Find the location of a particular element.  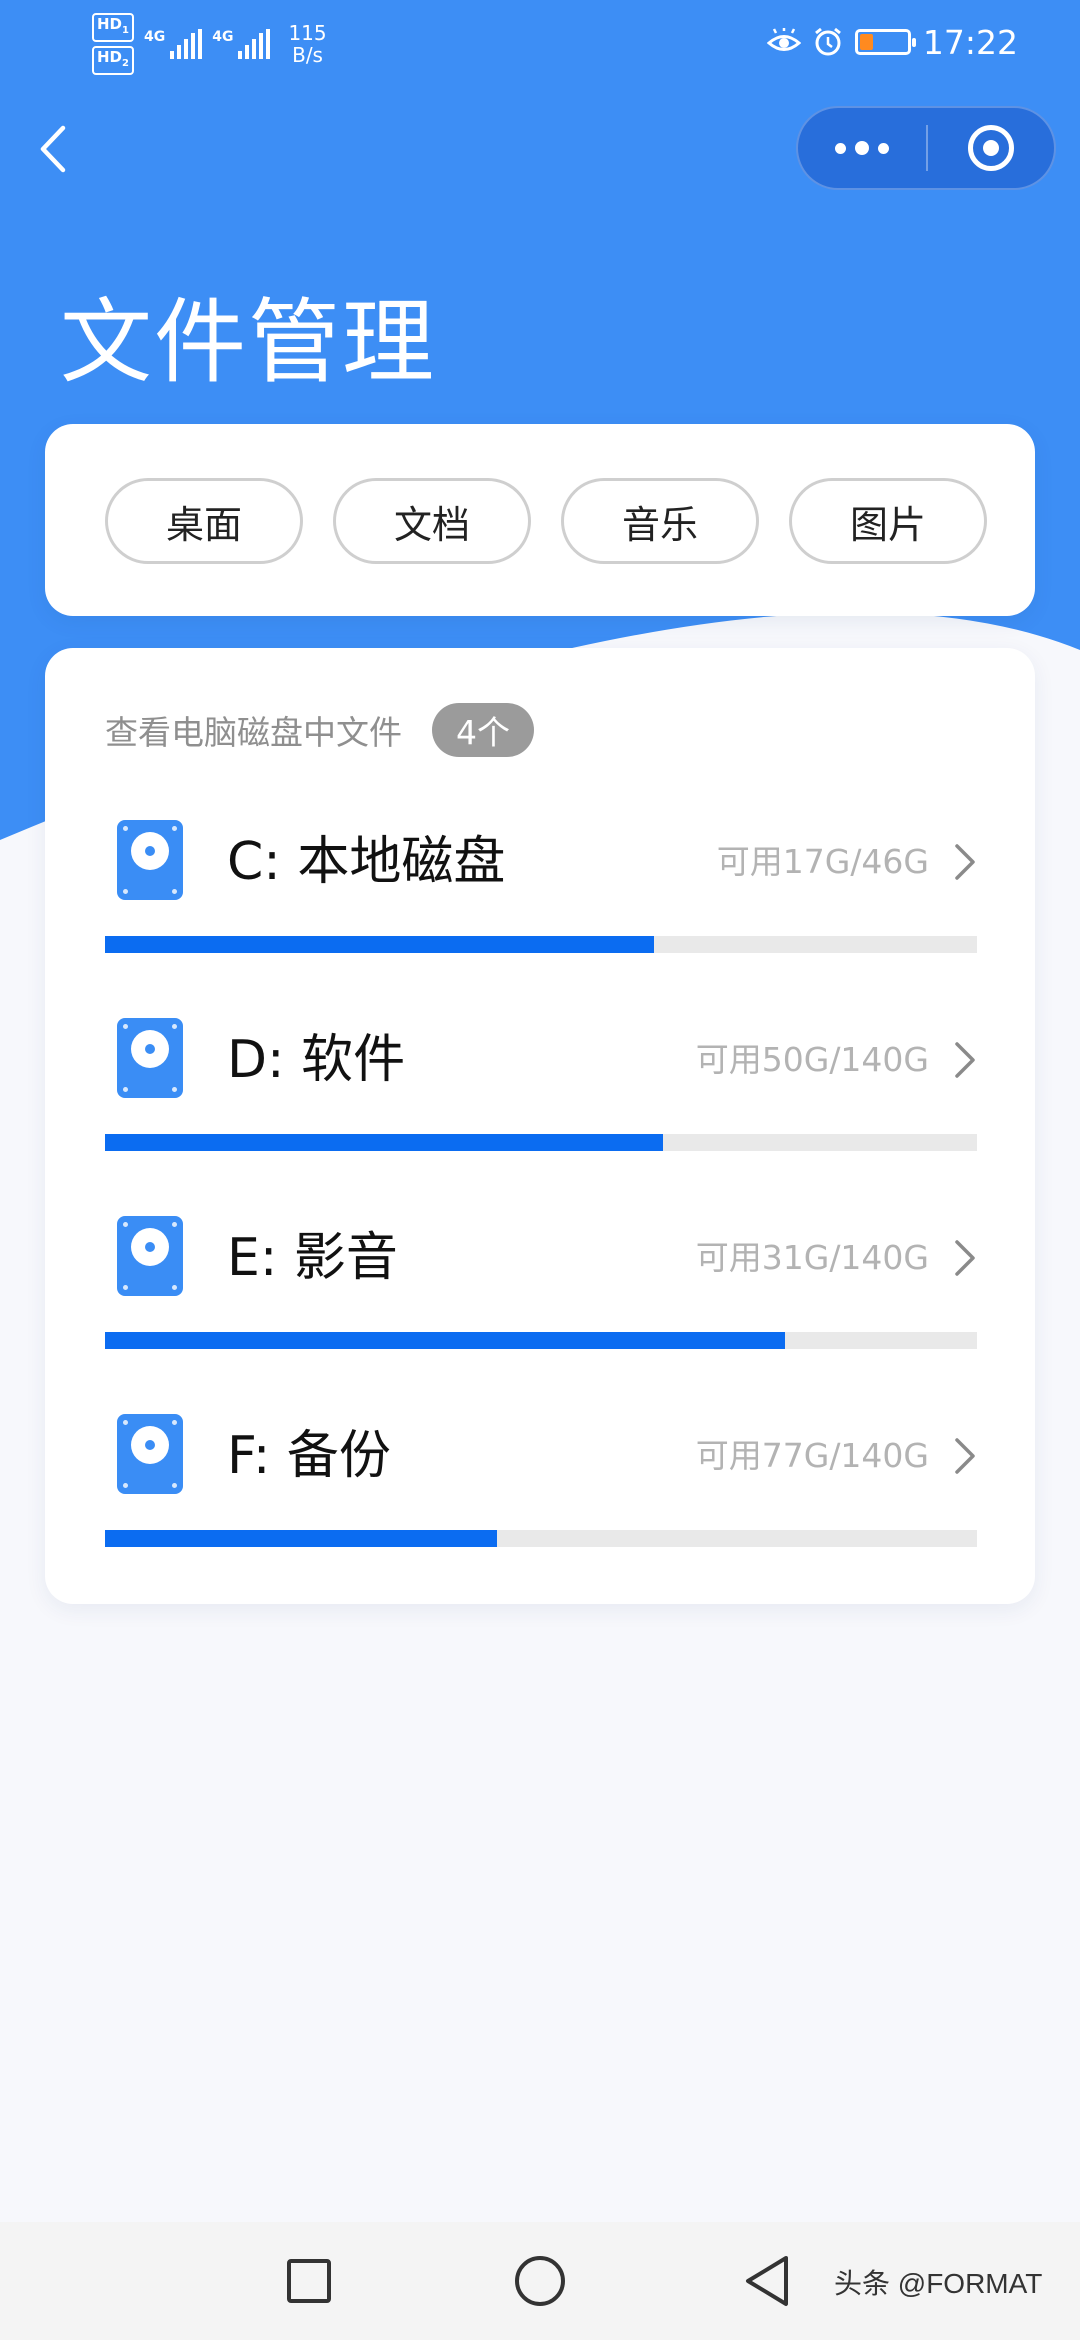

battery-icon is located at coordinates (885, 42).